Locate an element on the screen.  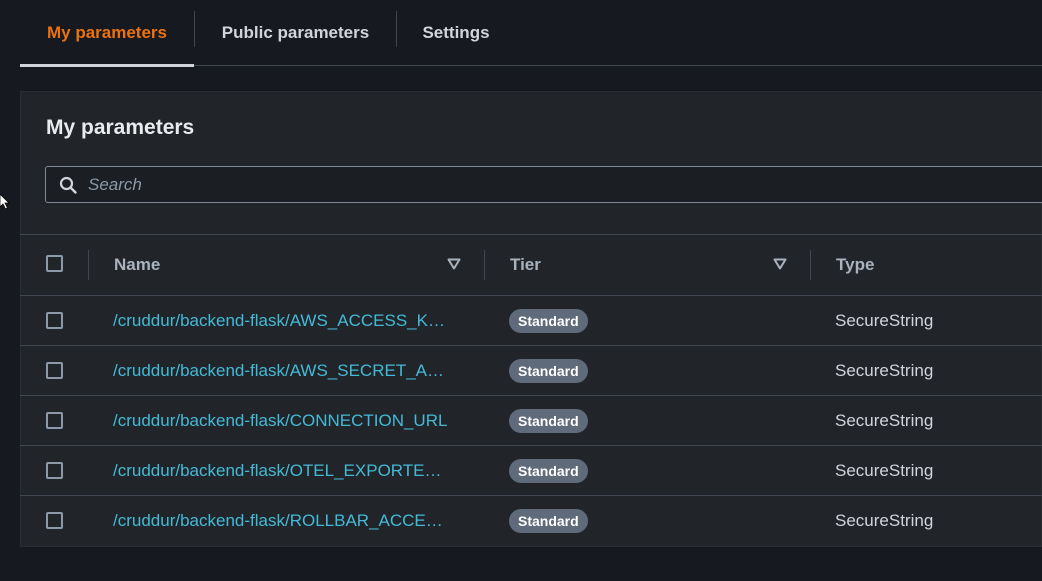
search-input is located at coordinates (538, 185).